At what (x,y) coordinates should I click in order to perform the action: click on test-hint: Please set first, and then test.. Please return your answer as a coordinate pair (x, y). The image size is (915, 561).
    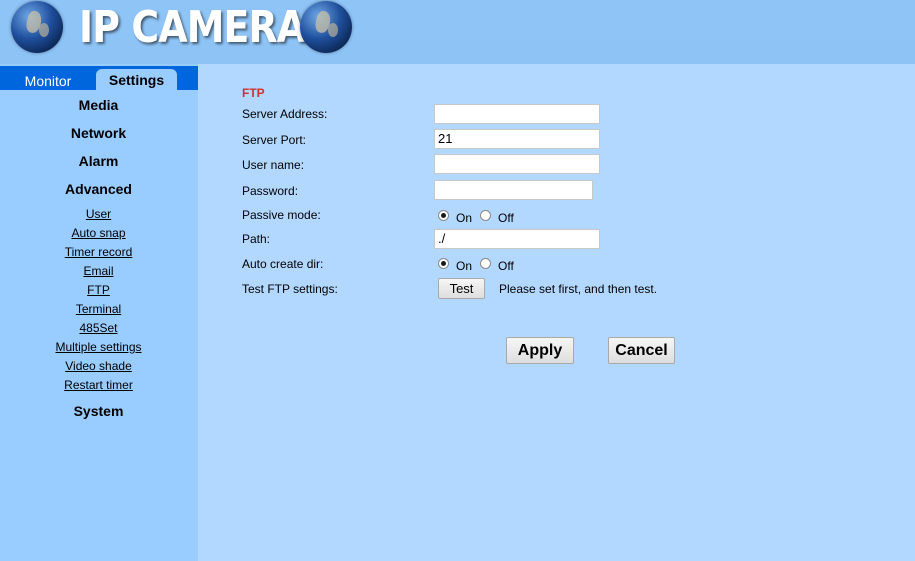
    Looking at the image, I should click on (578, 289).